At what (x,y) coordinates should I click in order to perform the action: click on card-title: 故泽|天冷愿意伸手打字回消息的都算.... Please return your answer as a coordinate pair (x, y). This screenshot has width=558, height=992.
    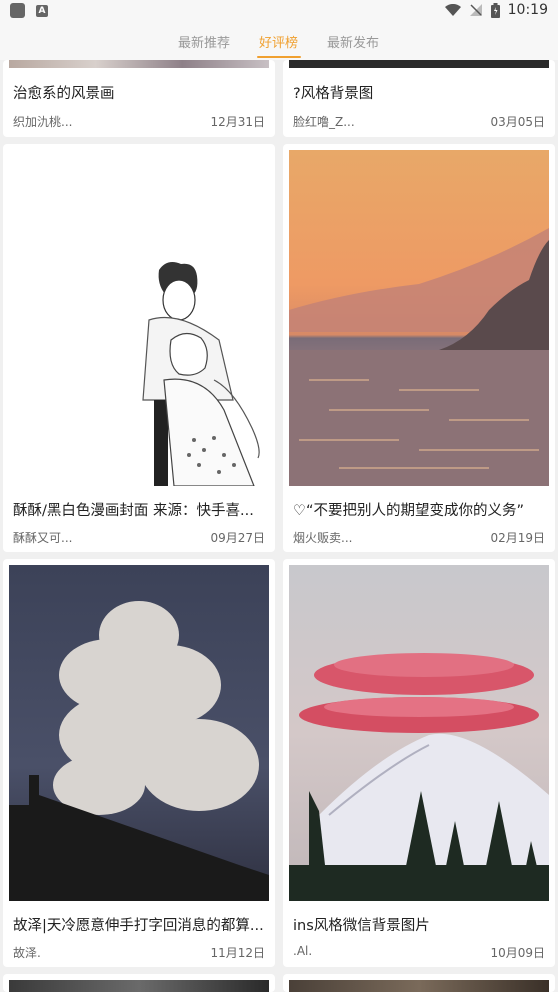
    Looking at the image, I should click on (138, 926).